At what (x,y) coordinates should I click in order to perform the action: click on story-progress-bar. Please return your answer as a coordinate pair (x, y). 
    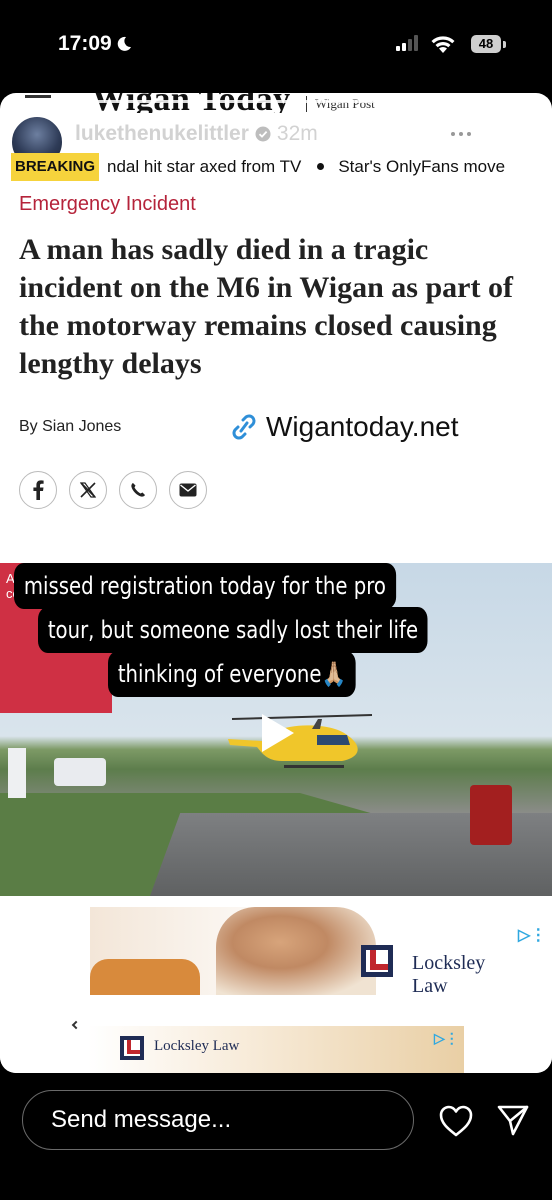
    Looking at the image, I should click on (276, 101).